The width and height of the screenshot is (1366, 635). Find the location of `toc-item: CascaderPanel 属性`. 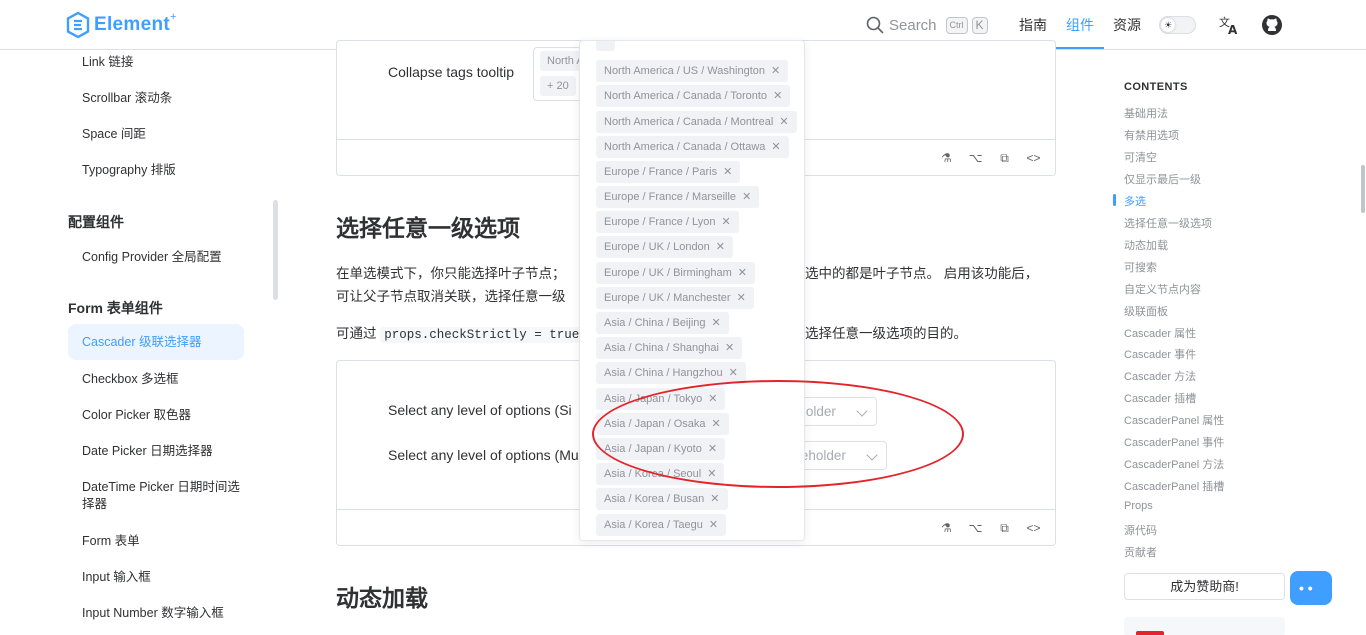

toc-item: CascaderPanel 属性 is located at coordinates (1174, 420).